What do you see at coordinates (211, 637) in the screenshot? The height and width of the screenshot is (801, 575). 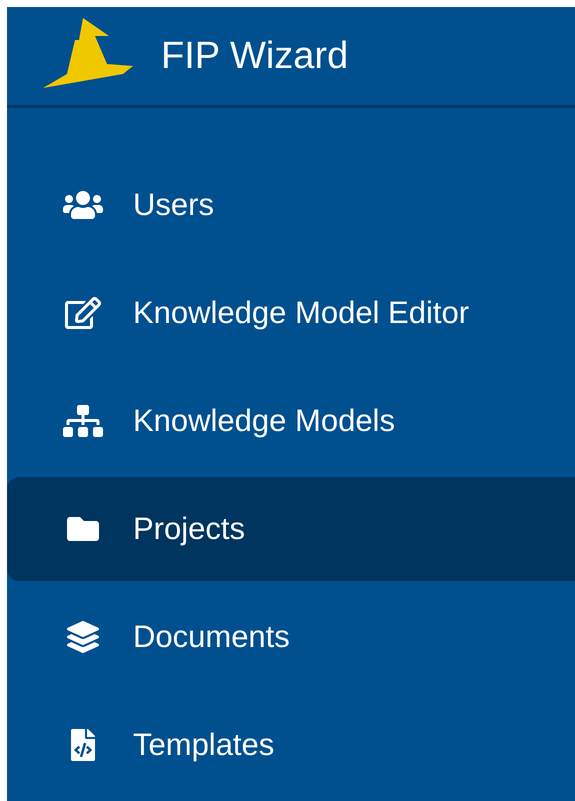 I see `menu-label: Documents` at bounding box center [211, 637].